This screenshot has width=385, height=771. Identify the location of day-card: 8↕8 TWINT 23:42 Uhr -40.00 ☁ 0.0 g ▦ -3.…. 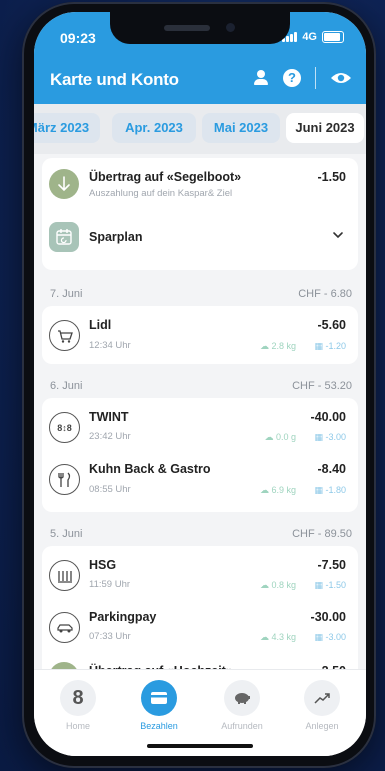
(200, 455).